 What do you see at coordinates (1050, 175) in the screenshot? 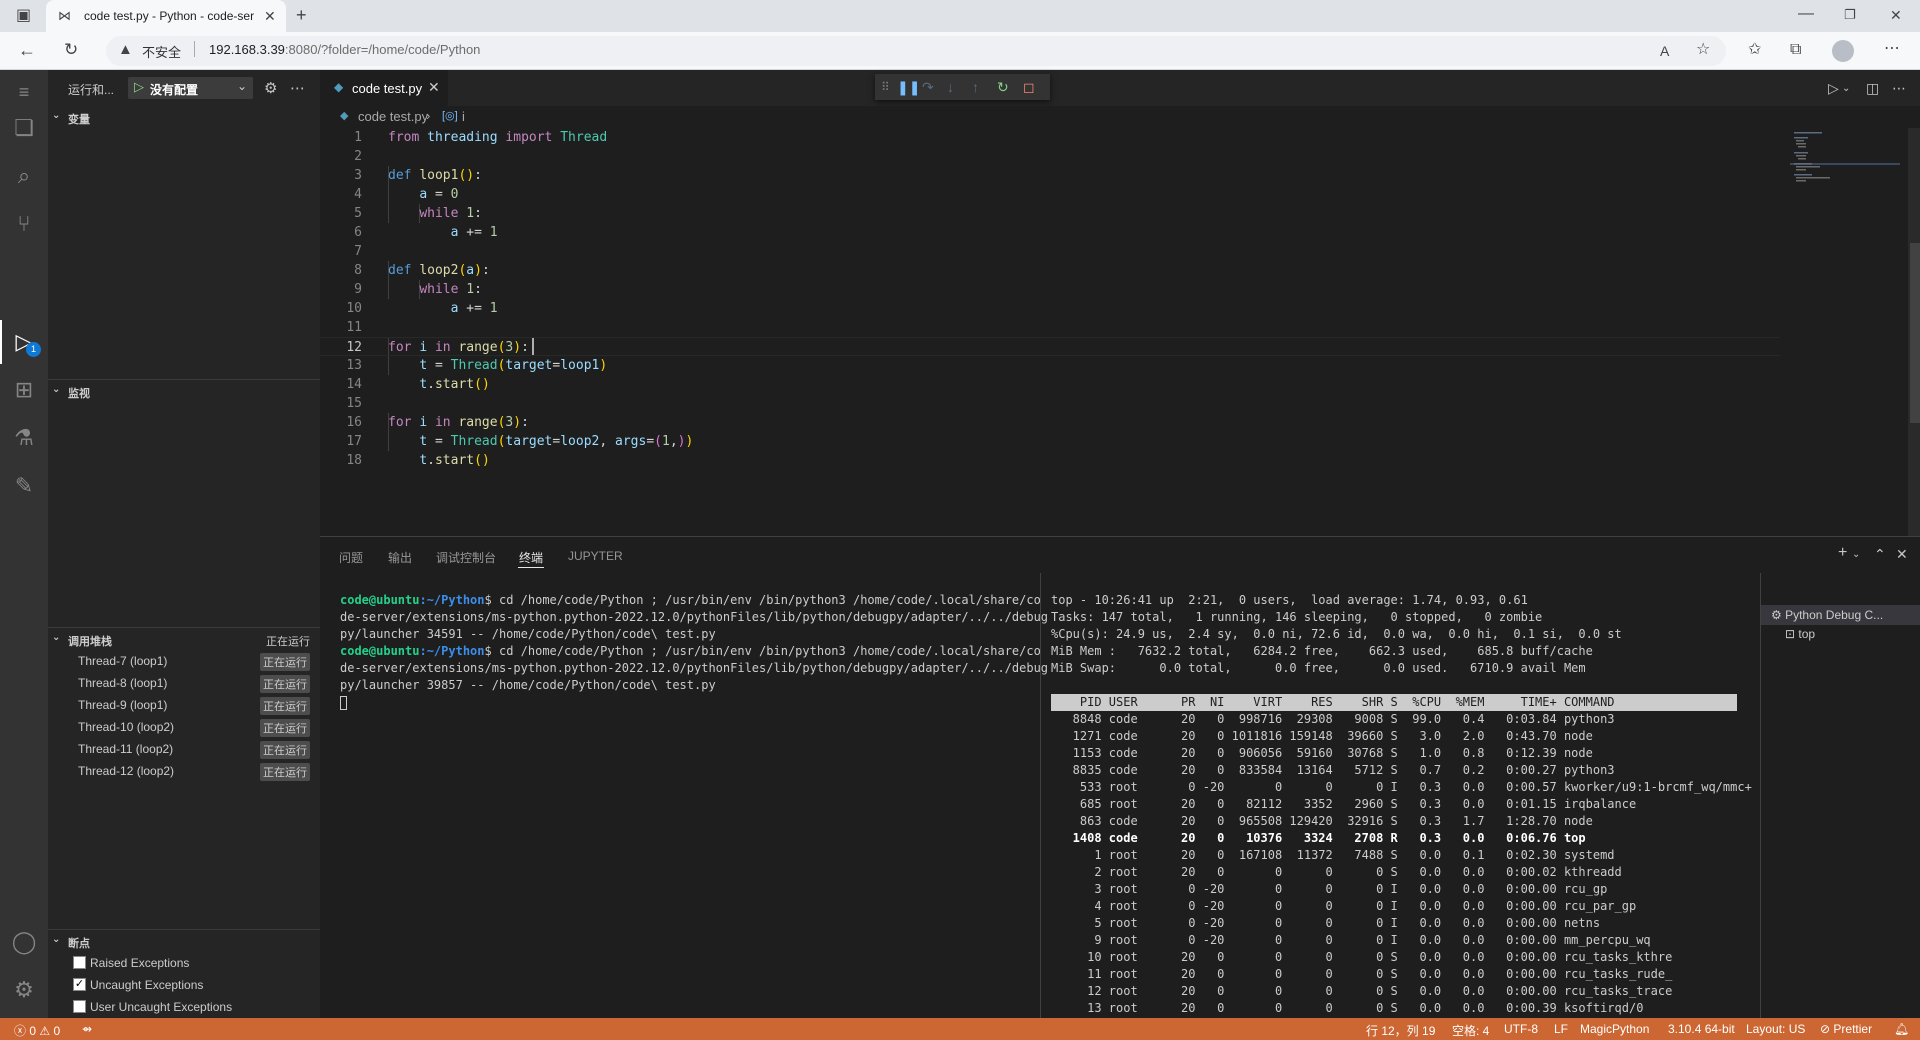
I see `code-line: 3 def loop1():` at bounding box center [1050, 175].